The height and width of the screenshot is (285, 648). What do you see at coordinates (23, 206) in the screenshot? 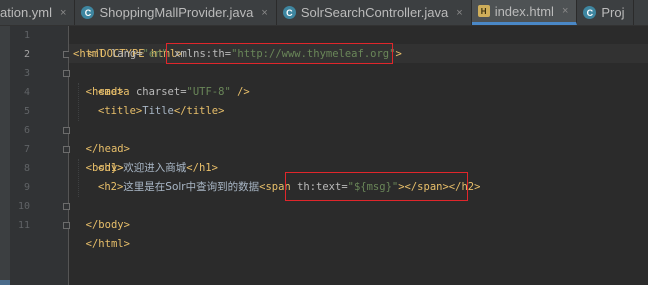
I see `line-number: 10` at bounding box center [23, 206].